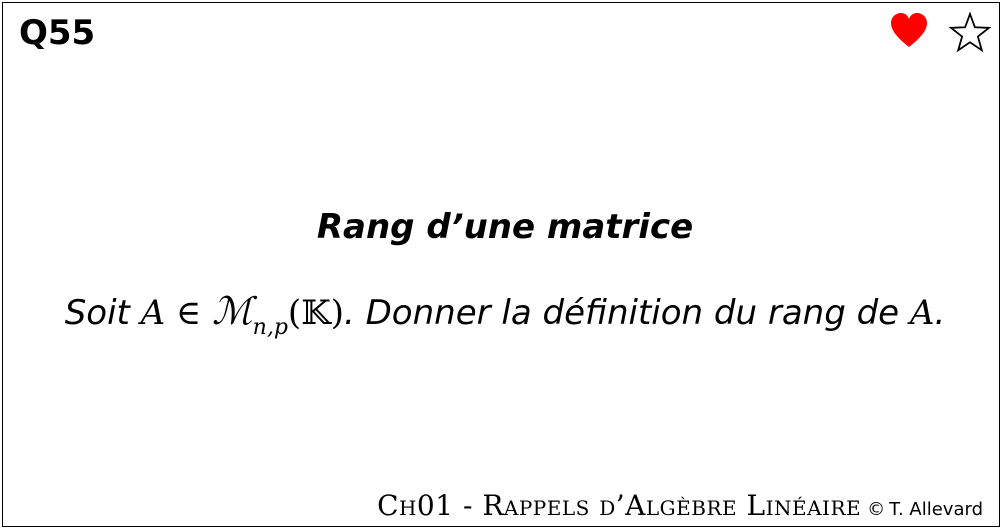 The width and height of the screenshot is (1004, 531). Describe the element at coordinates (316, 313) in the screenshot. I see `field-symbol: 𝕂` at that location.